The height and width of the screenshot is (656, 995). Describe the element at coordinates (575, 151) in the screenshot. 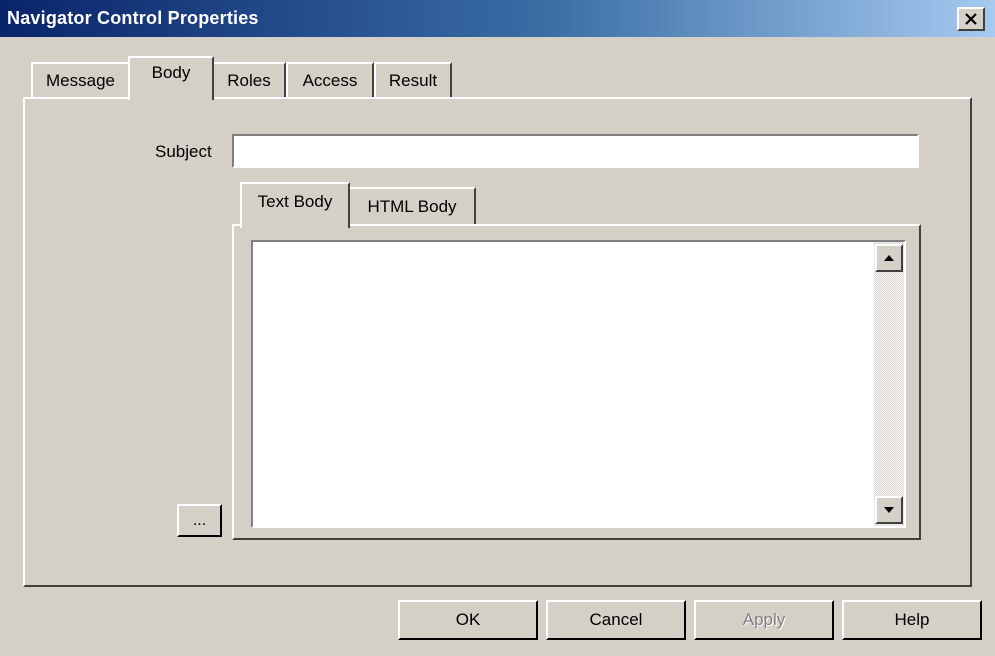

I see `subject-input` at that location.